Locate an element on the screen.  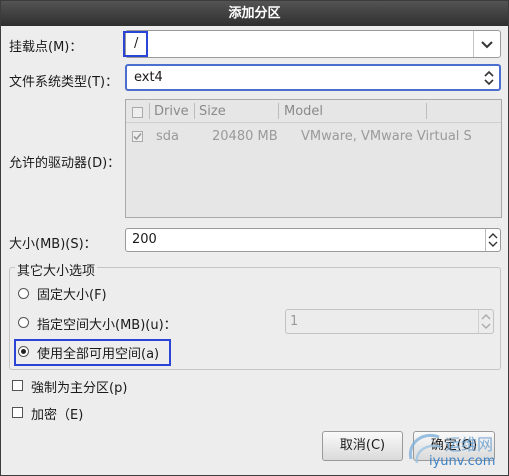
fs-type-select: ext4 is located at coordinates (313, 77).